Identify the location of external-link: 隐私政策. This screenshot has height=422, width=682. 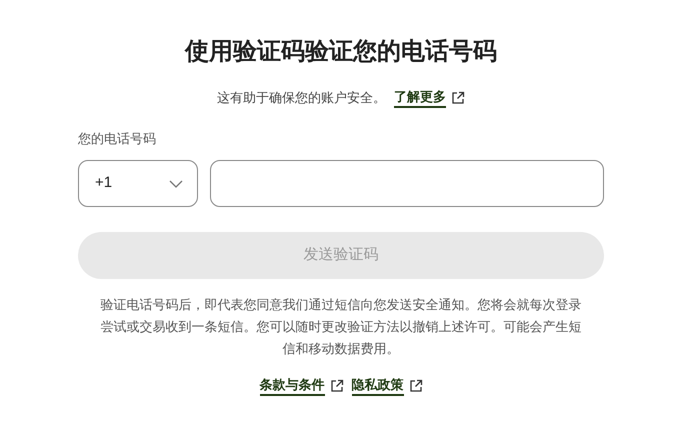
(387, 386).